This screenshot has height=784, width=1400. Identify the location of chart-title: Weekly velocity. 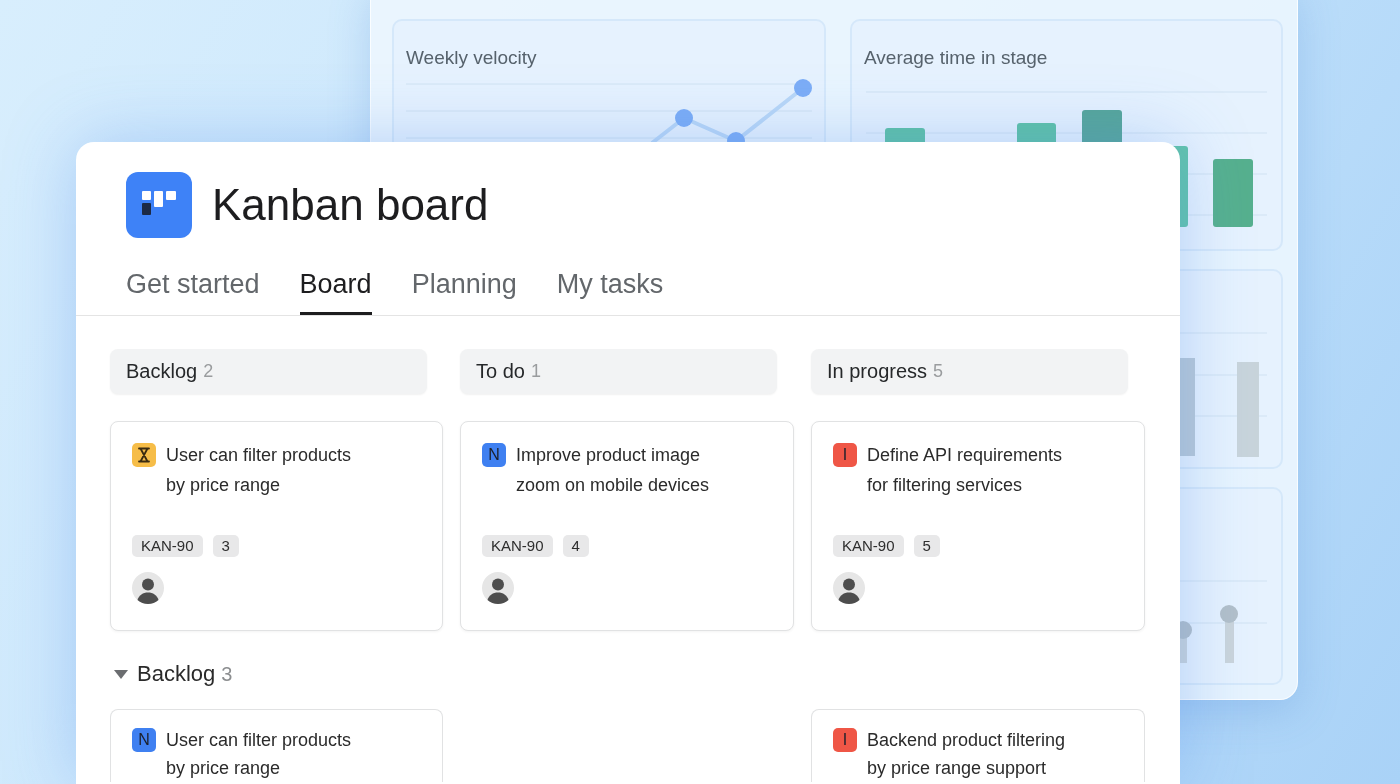
(471, 58).